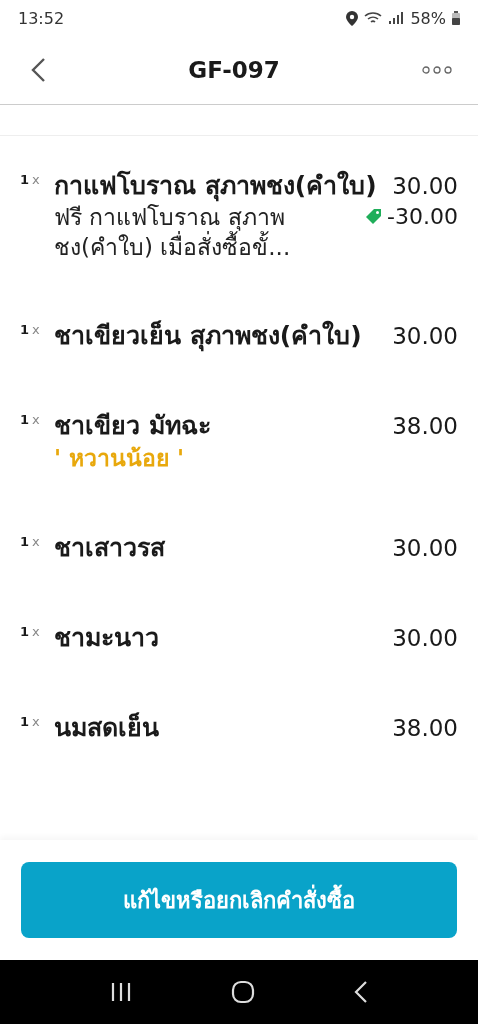  Describe the element at coordinates (396, 18) in the screenshot. I see `signal-icon` at that location.